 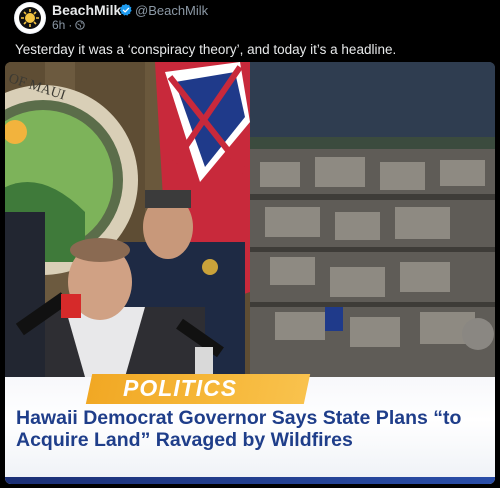 I want to click on globe-icon, so click(x=80, y=25).